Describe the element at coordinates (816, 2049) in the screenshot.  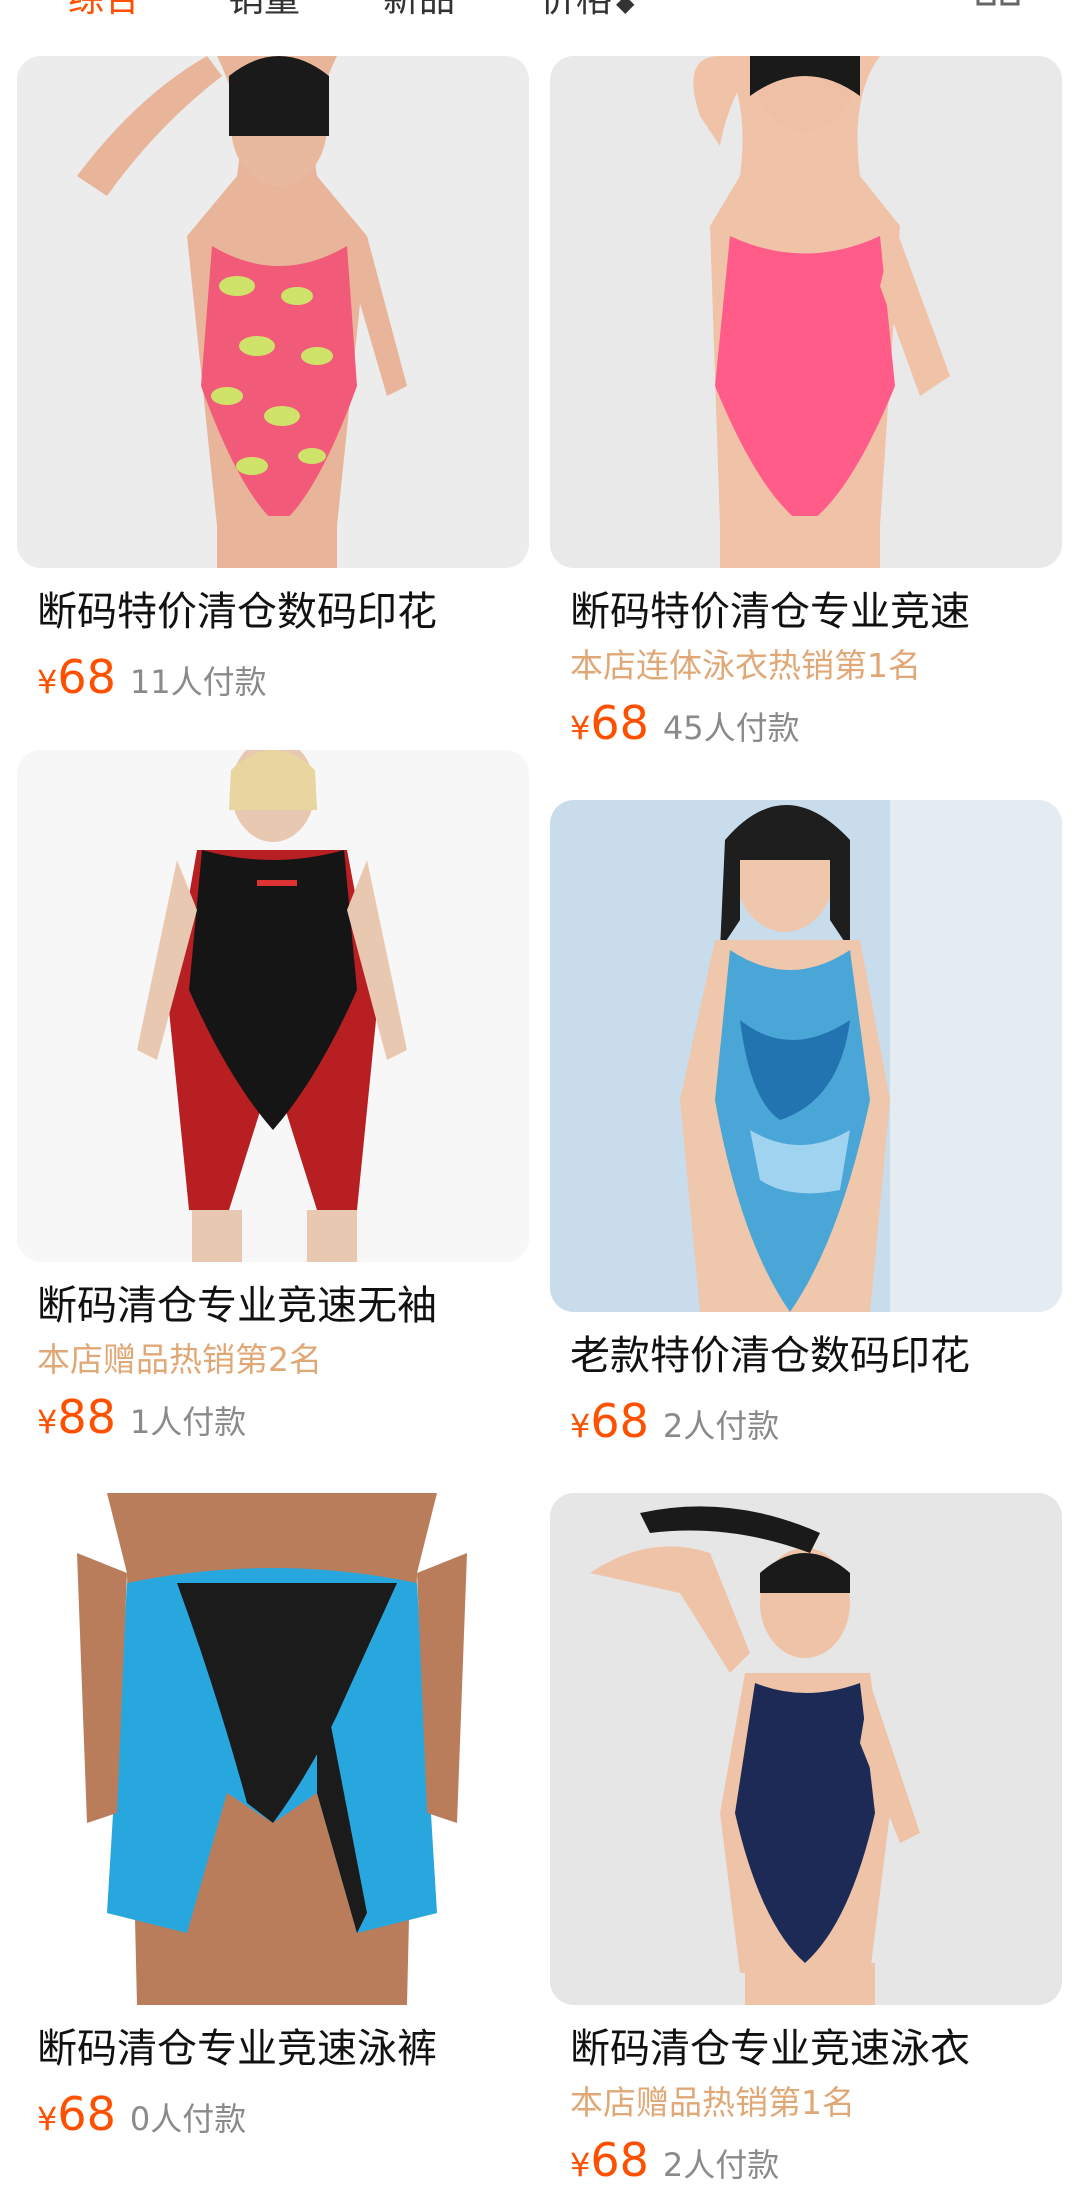
I see `product-title: 断码清仓专业竞速泳衣` at that location.